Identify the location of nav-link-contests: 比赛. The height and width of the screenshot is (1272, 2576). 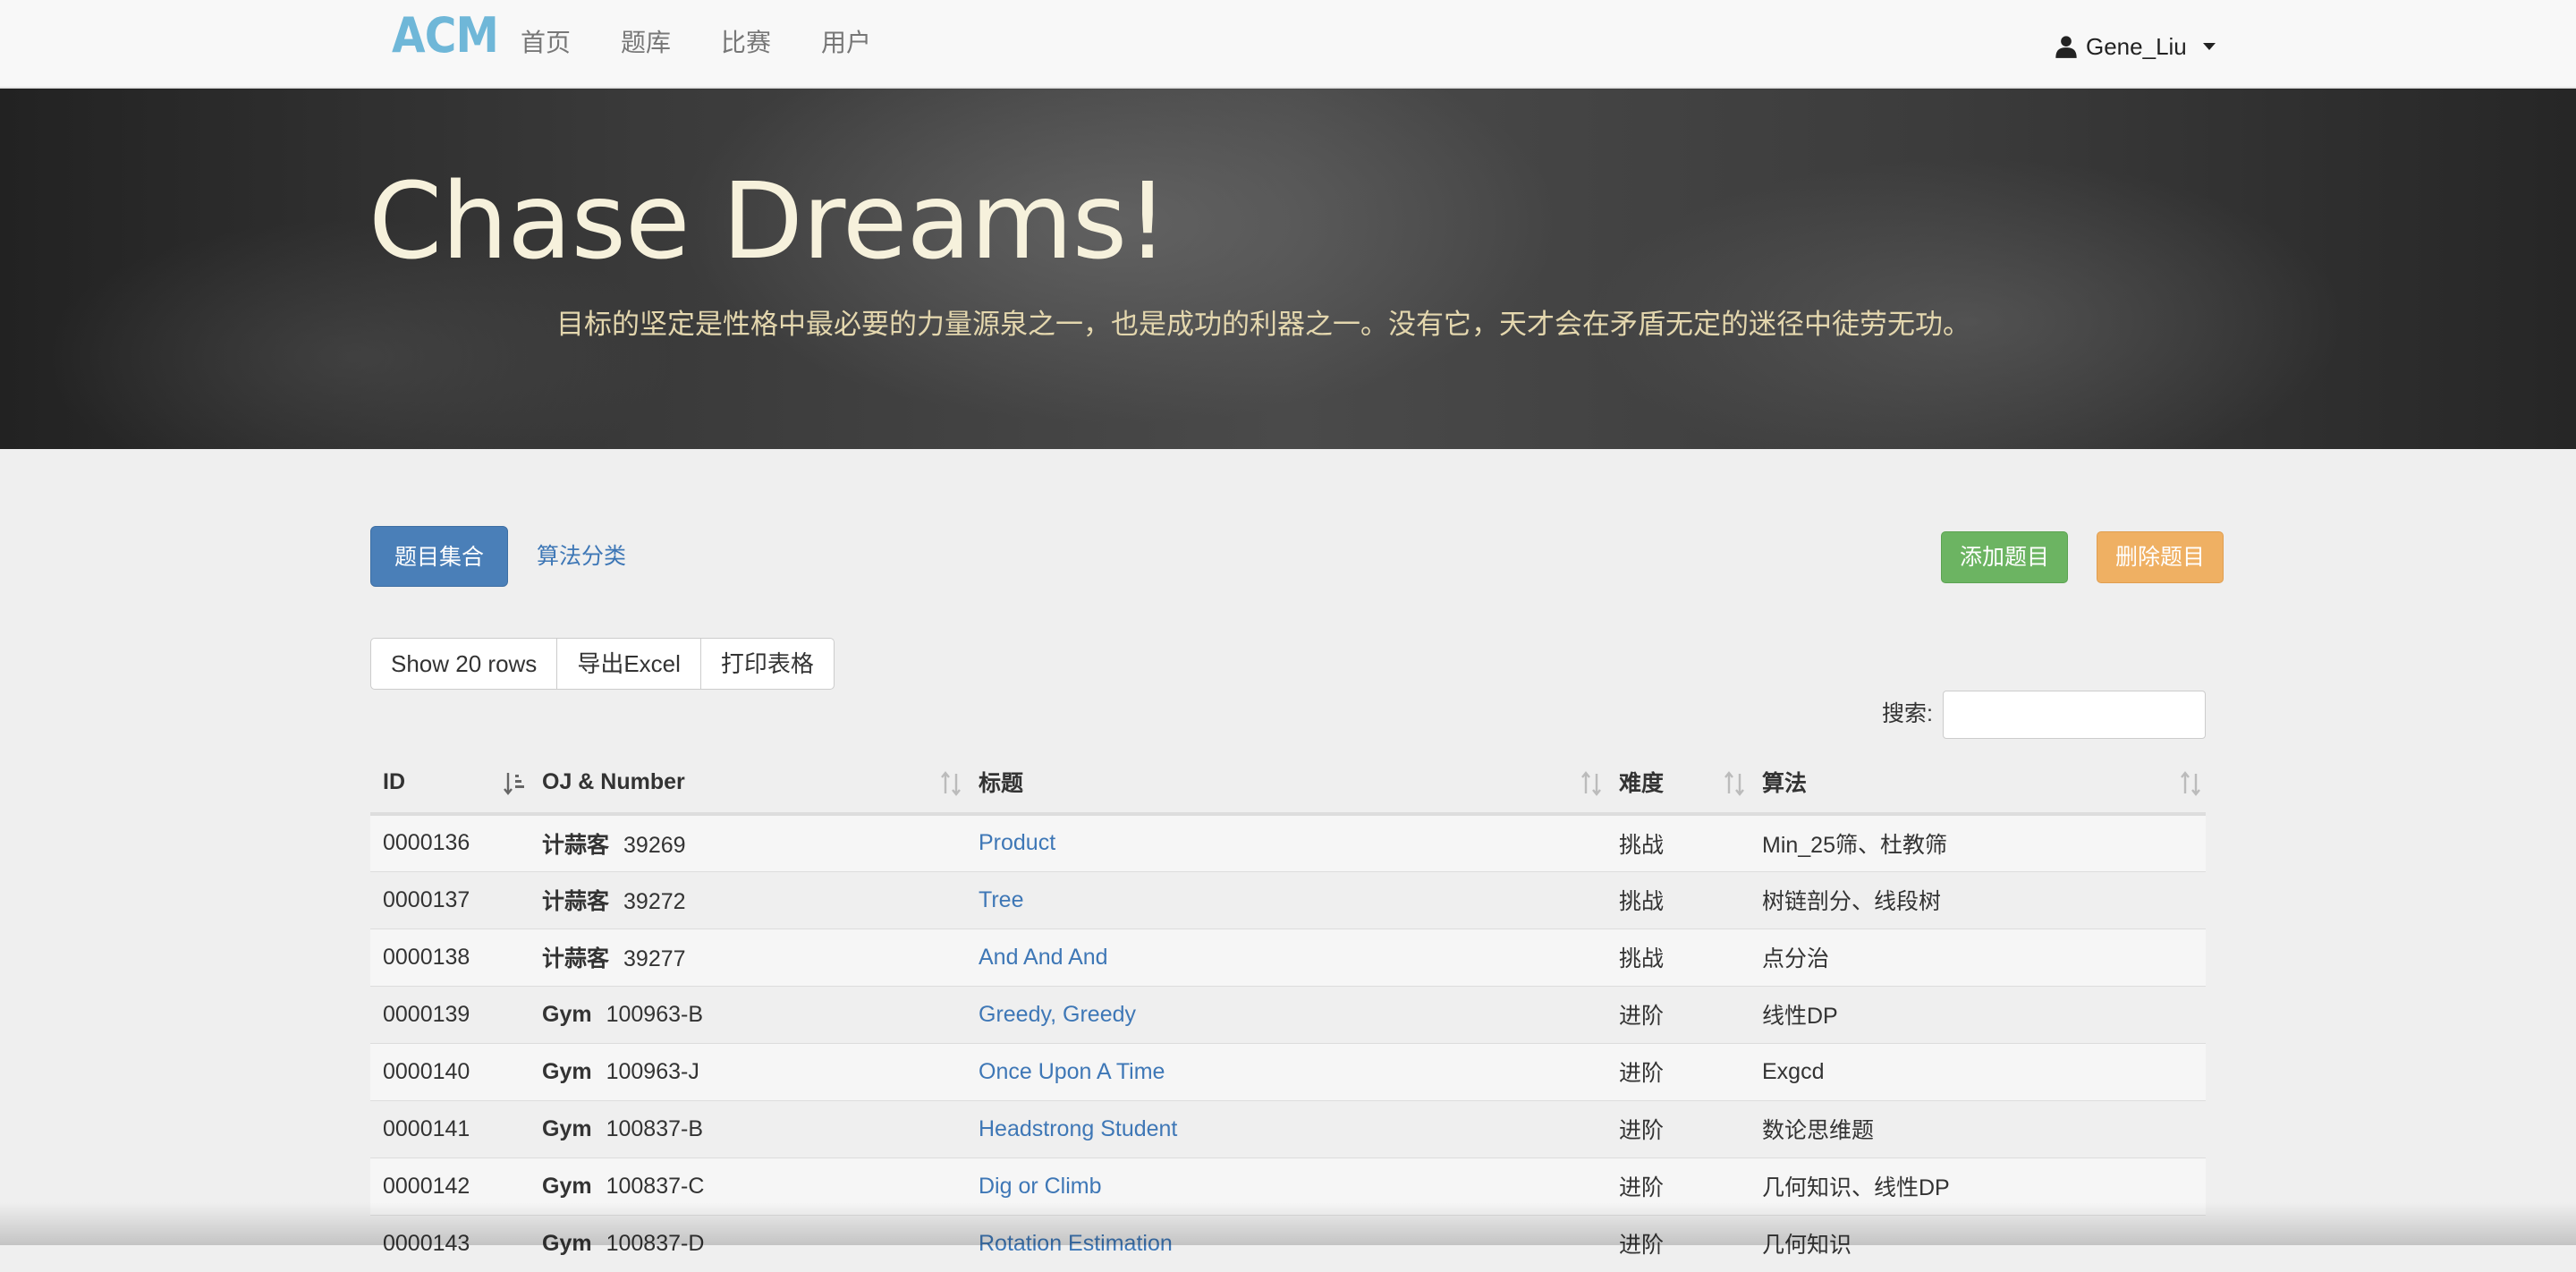
(746, 43).